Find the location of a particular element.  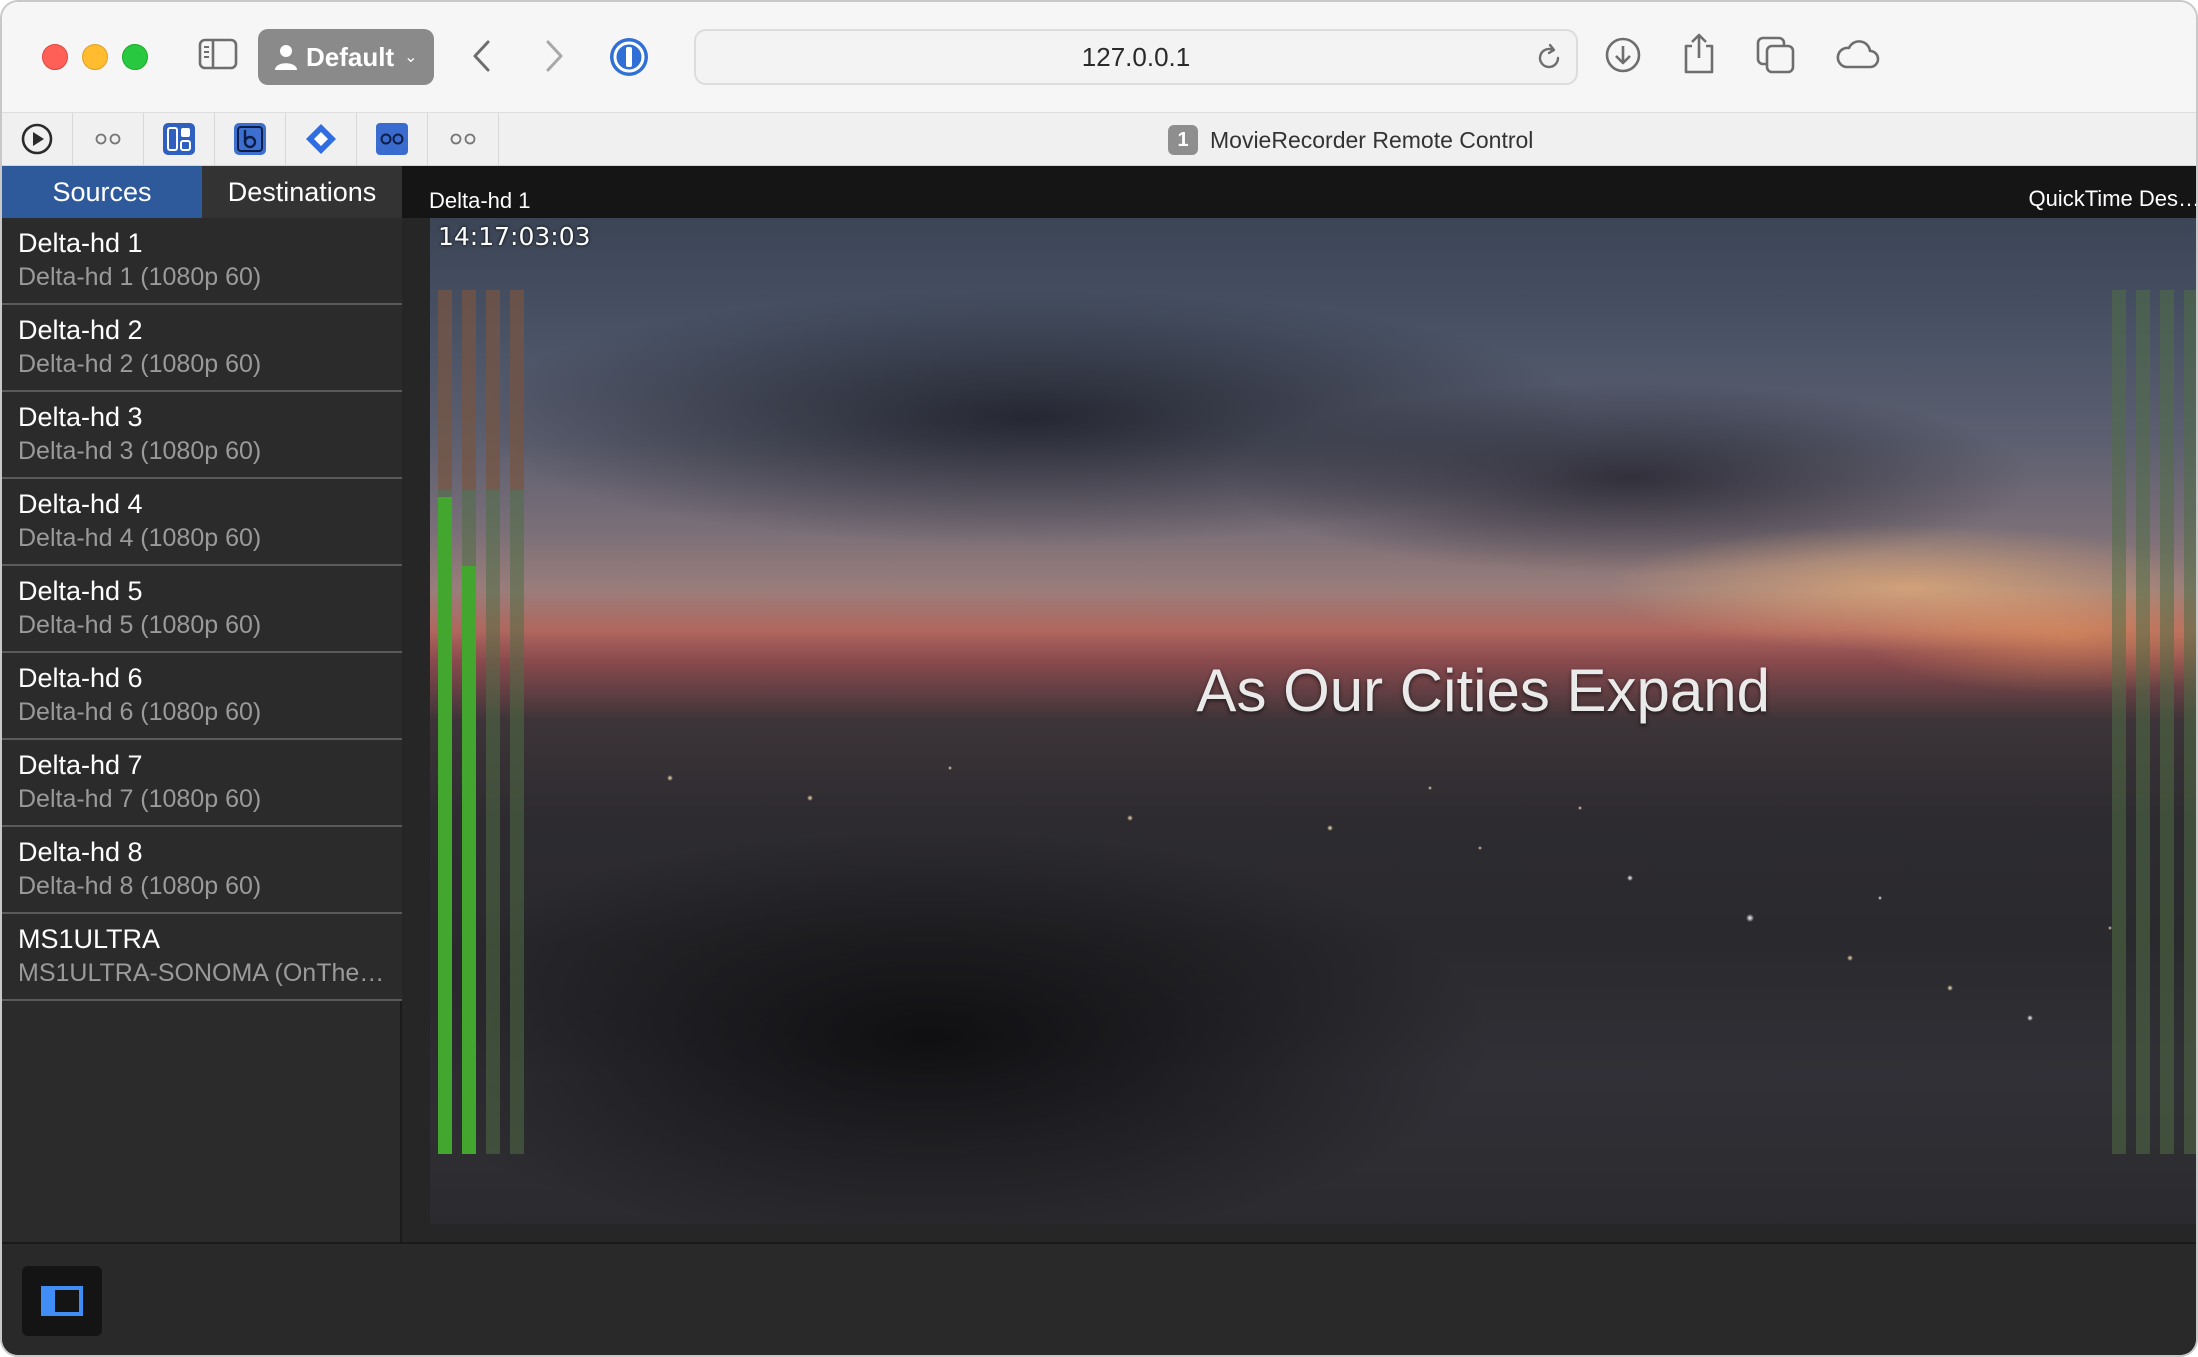

source-title: Delta-hd 5 is located at coordinates (80, 591).